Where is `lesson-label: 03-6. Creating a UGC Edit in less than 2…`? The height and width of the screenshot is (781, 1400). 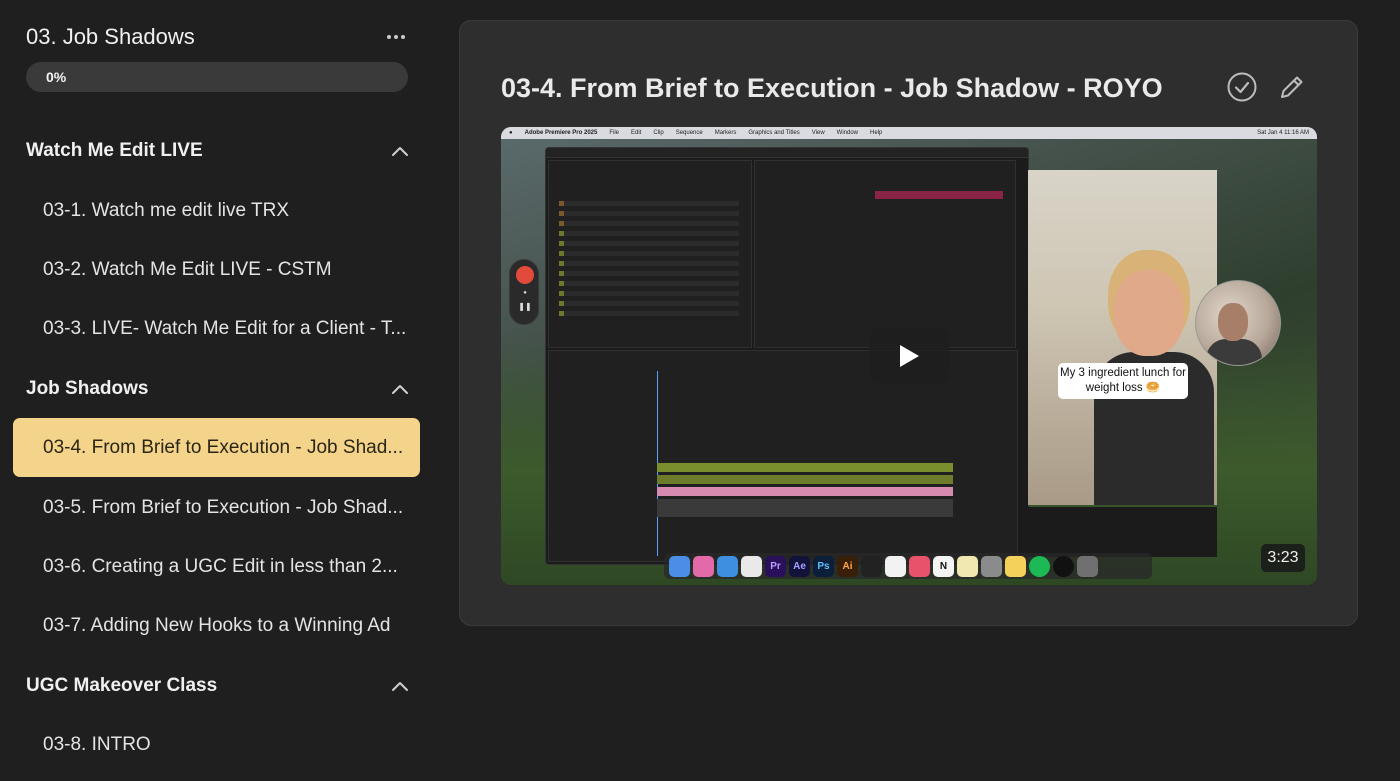
lesson-label: 03-6. Creating a UGC Edit in less than 2… is located at coordinates (220, 566).